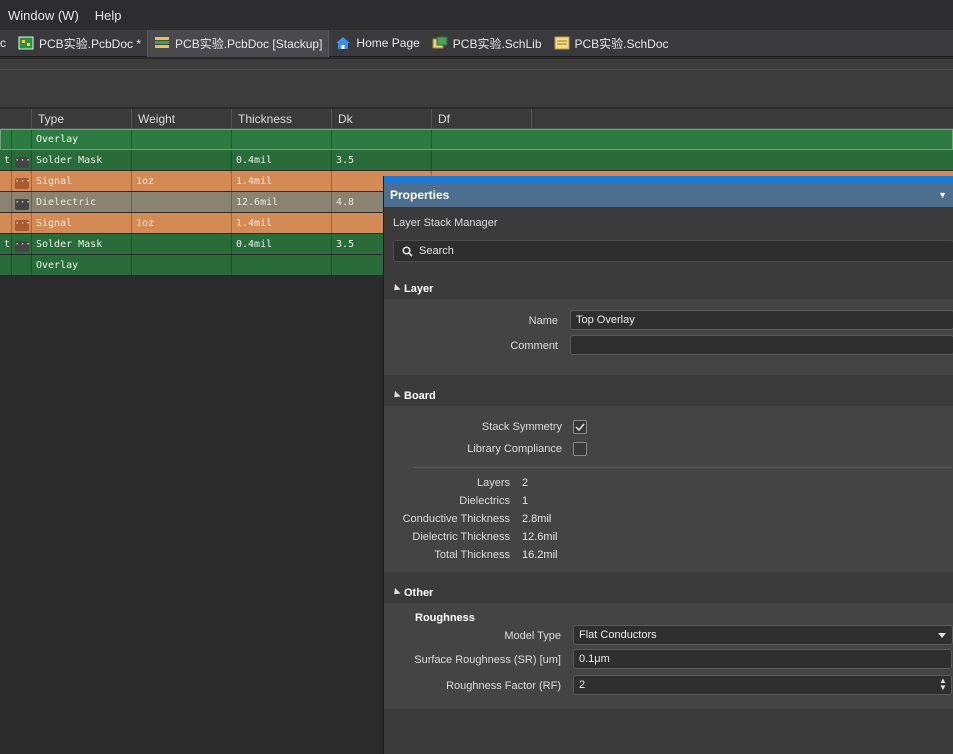  Describe the element at coordinates (763, 635) in the screenshot. I see `model-type-dropdown: Flat Conductors` at that location.